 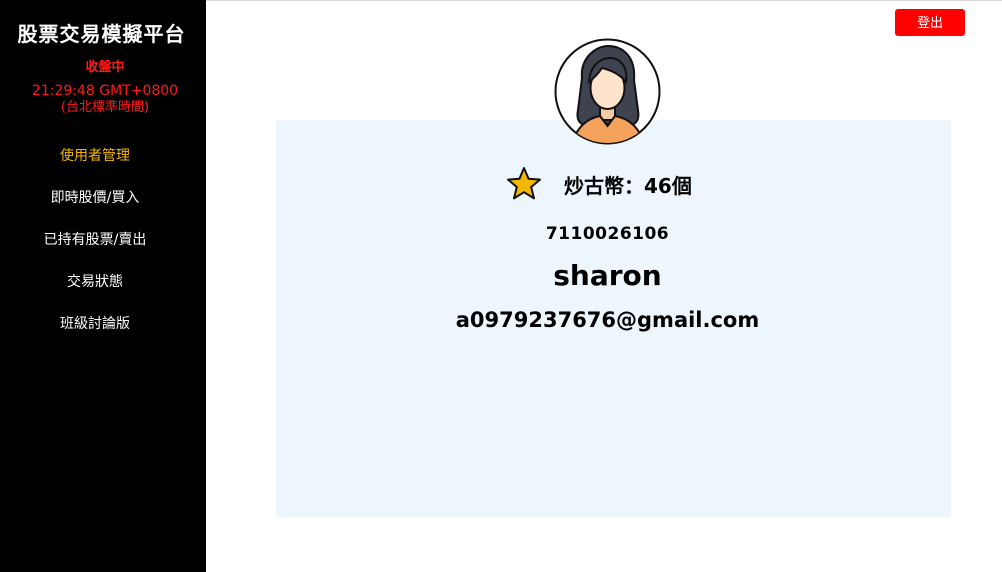 What do you see at coordinates (668, 185) in the screenshot?
I see `coins-value: 46個` at bounding box center [668, 185].